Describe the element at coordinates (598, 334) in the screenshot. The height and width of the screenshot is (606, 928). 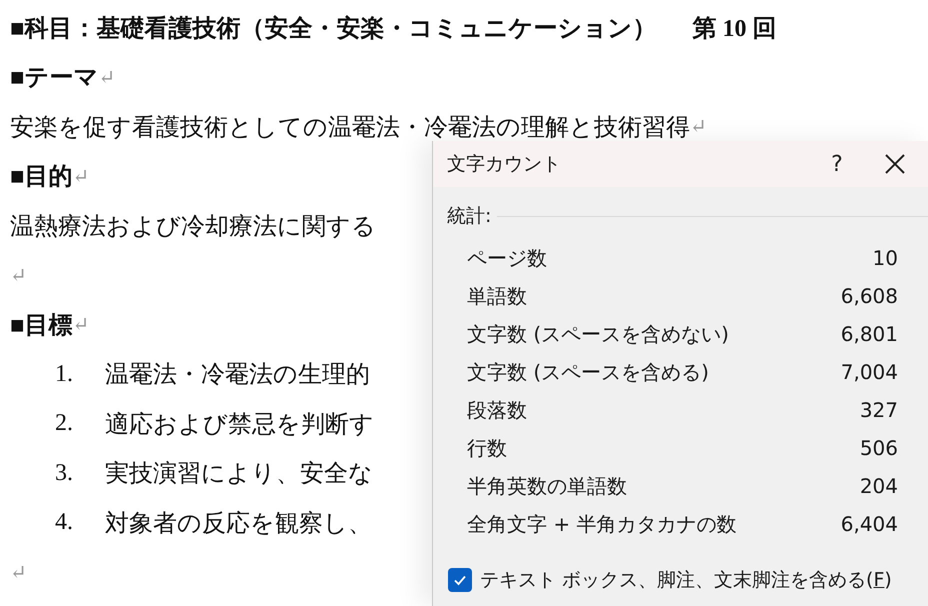
I see `stat-label: 文字数 (スペースを含めない)` at that location.